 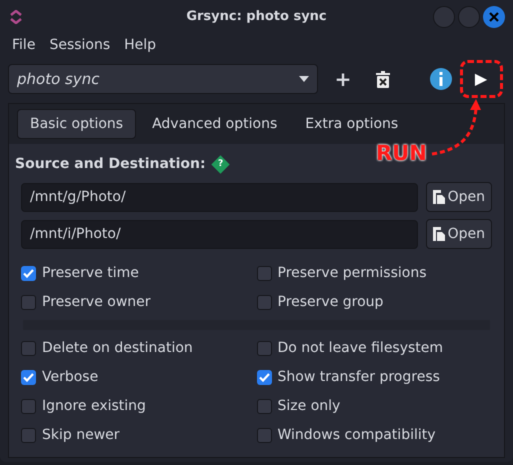 What do you see at coordinates (359, 377) in the screenshot?
I see `checkbox-label: Show transfer progress` at bounding box center [359, 377].